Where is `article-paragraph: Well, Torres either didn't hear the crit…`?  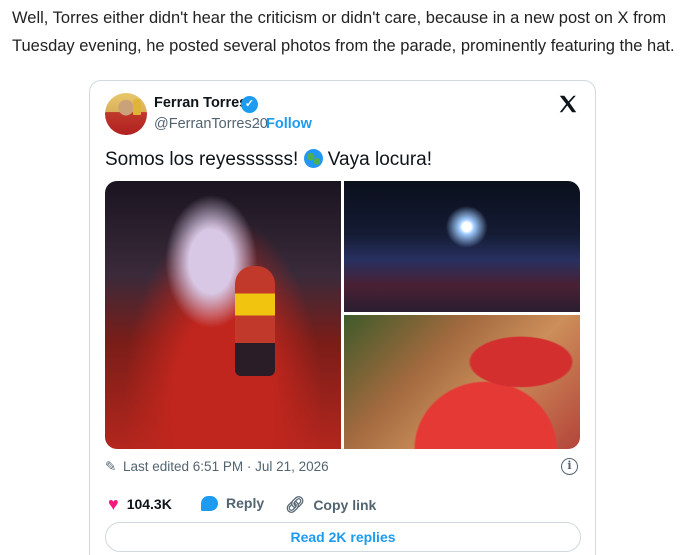
article-paragraph: Well, Torres either didn't hear the crit… is located at coordinates (343, 32).